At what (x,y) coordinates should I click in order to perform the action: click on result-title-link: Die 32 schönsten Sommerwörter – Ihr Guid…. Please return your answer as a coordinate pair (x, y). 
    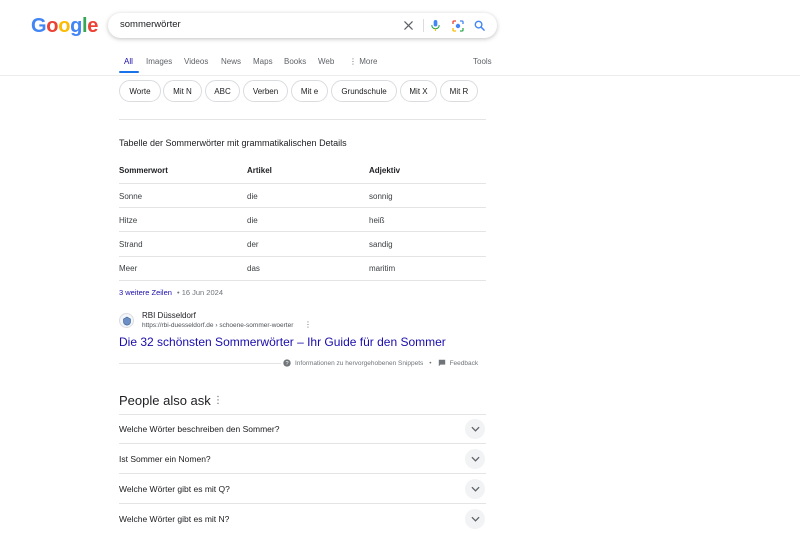
    Looking at the image, I should click on (282, 342).